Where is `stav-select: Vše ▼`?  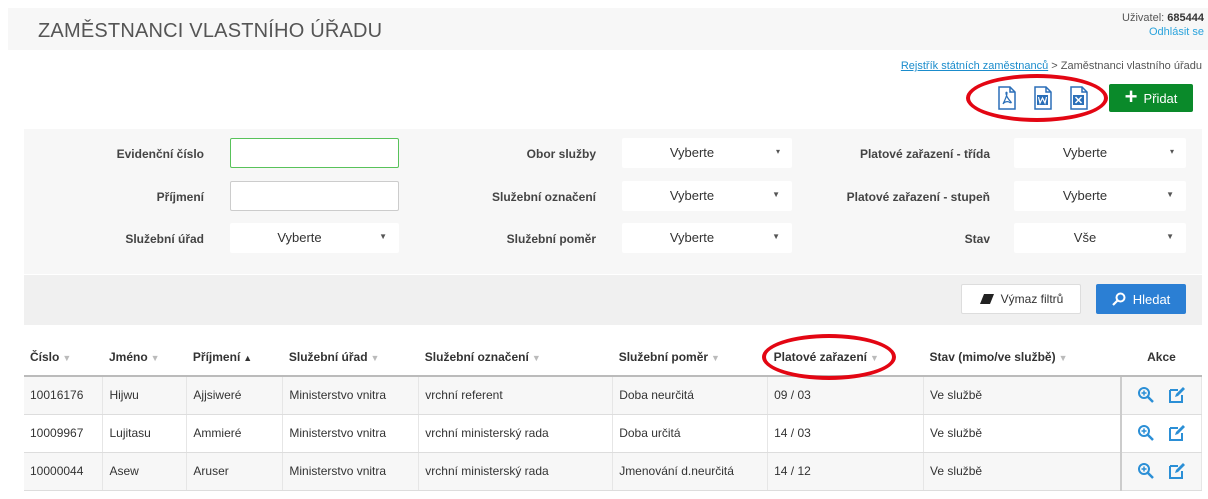 stav-select: Vše ▼ is located at coordinates (1100, 238).